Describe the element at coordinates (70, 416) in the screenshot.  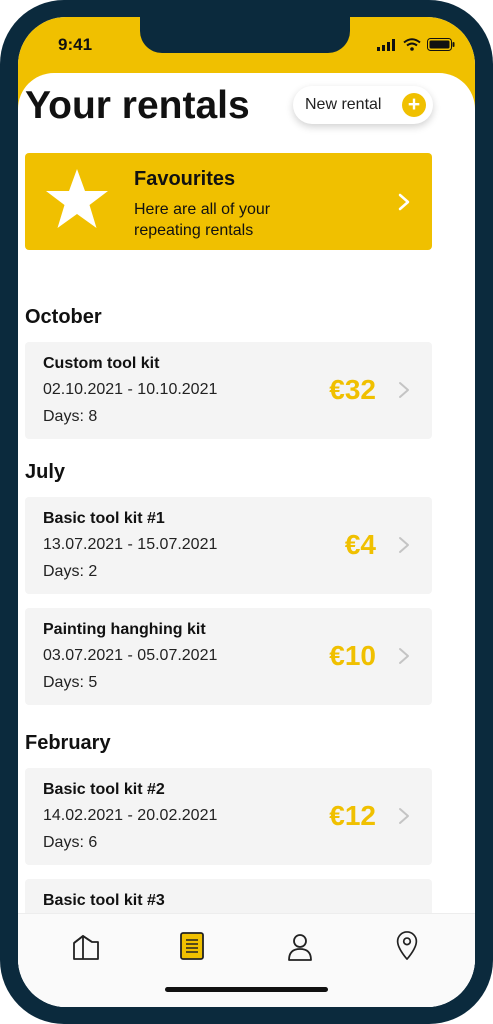
I see `rental-days: Days: 8` at that location.